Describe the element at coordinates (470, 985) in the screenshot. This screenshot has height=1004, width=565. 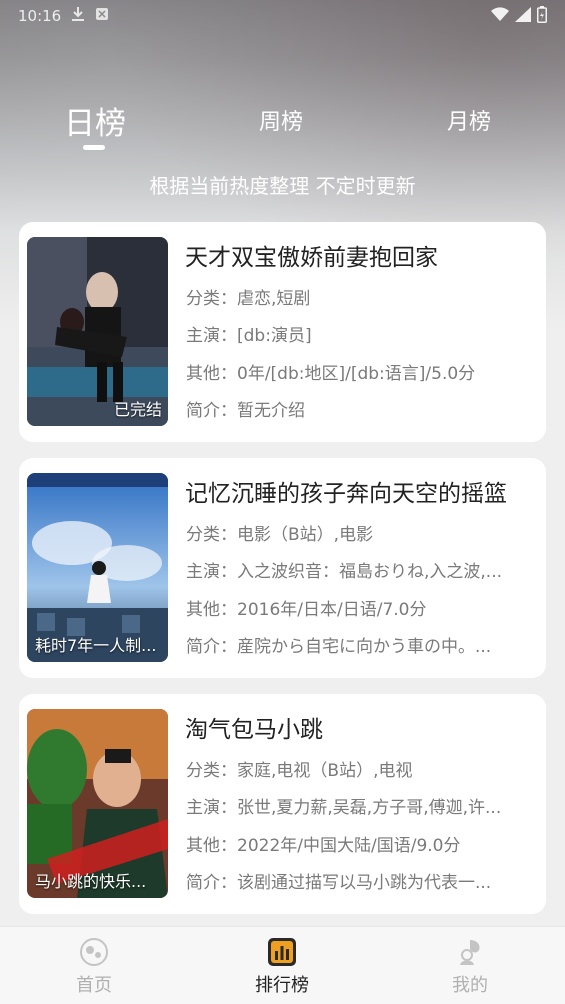
I see `nav-profile-label: 我的` at that location.